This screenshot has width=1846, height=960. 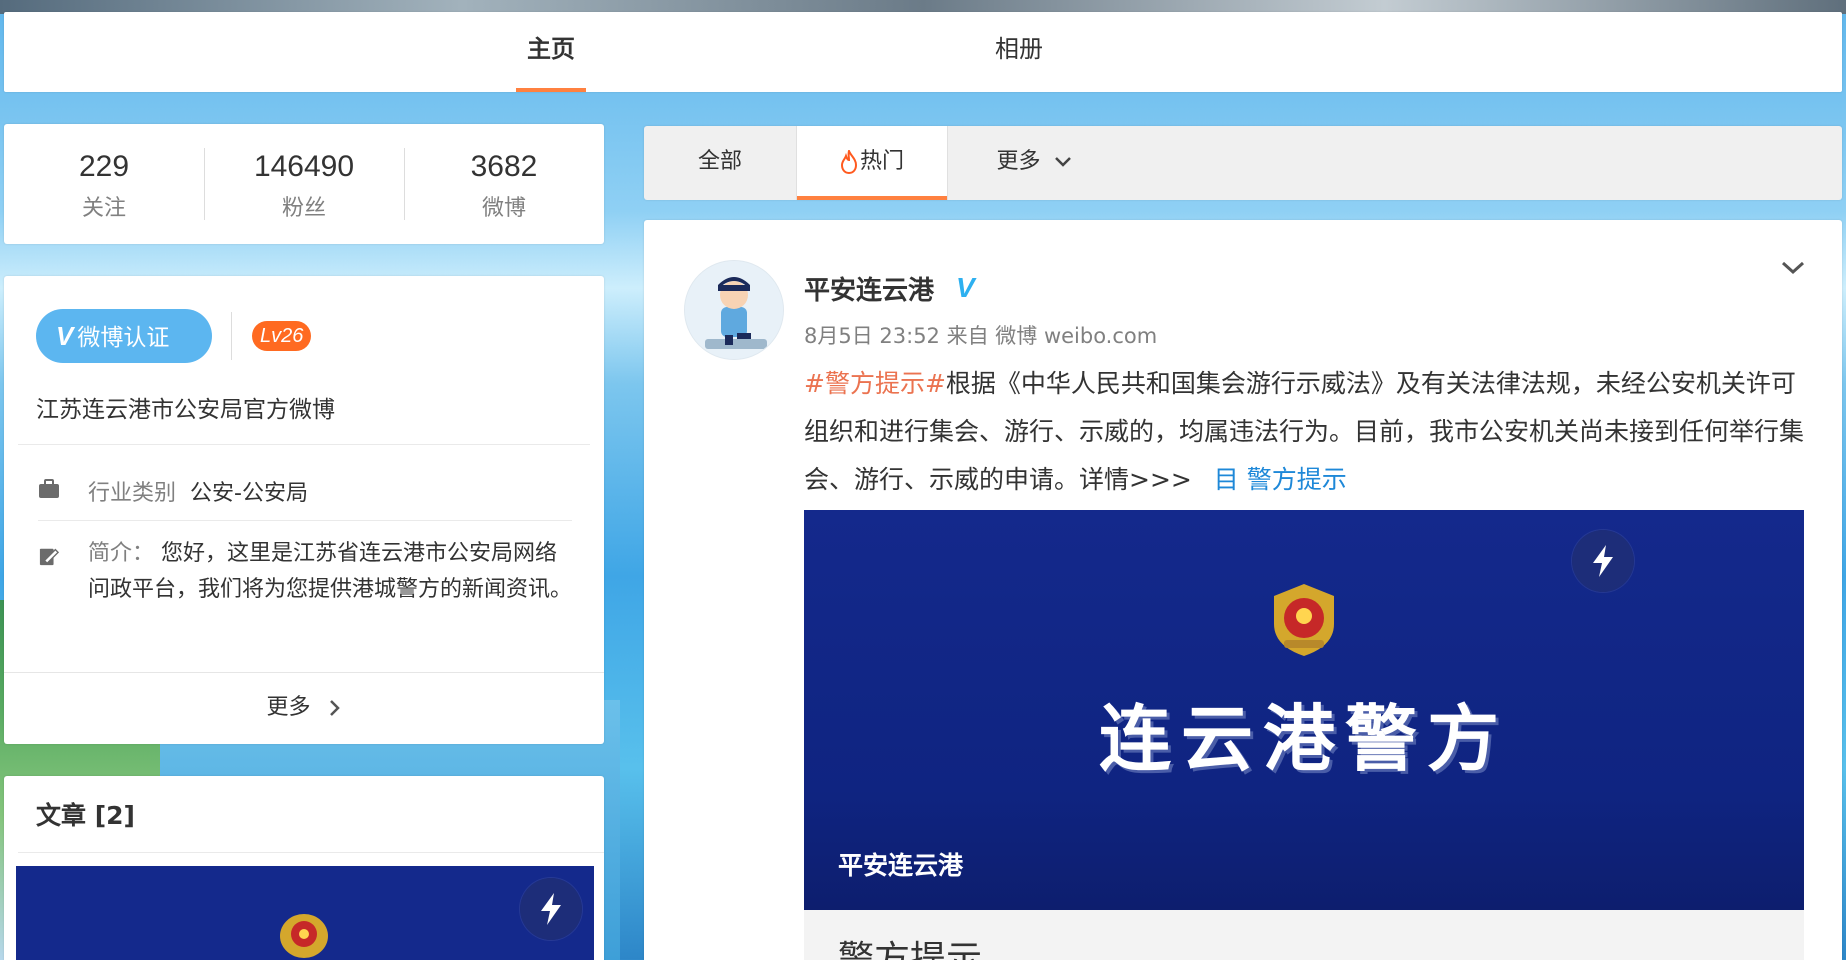 I want to click on tab-album: 相册, so click(x=1019, y=52).